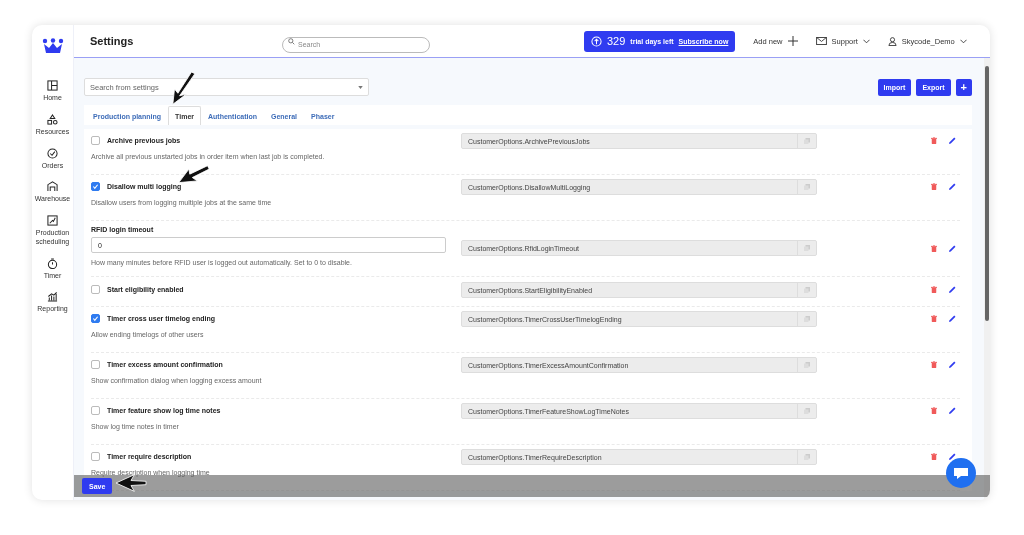  I want to click on crown-logo-icon, so click(52, 46).